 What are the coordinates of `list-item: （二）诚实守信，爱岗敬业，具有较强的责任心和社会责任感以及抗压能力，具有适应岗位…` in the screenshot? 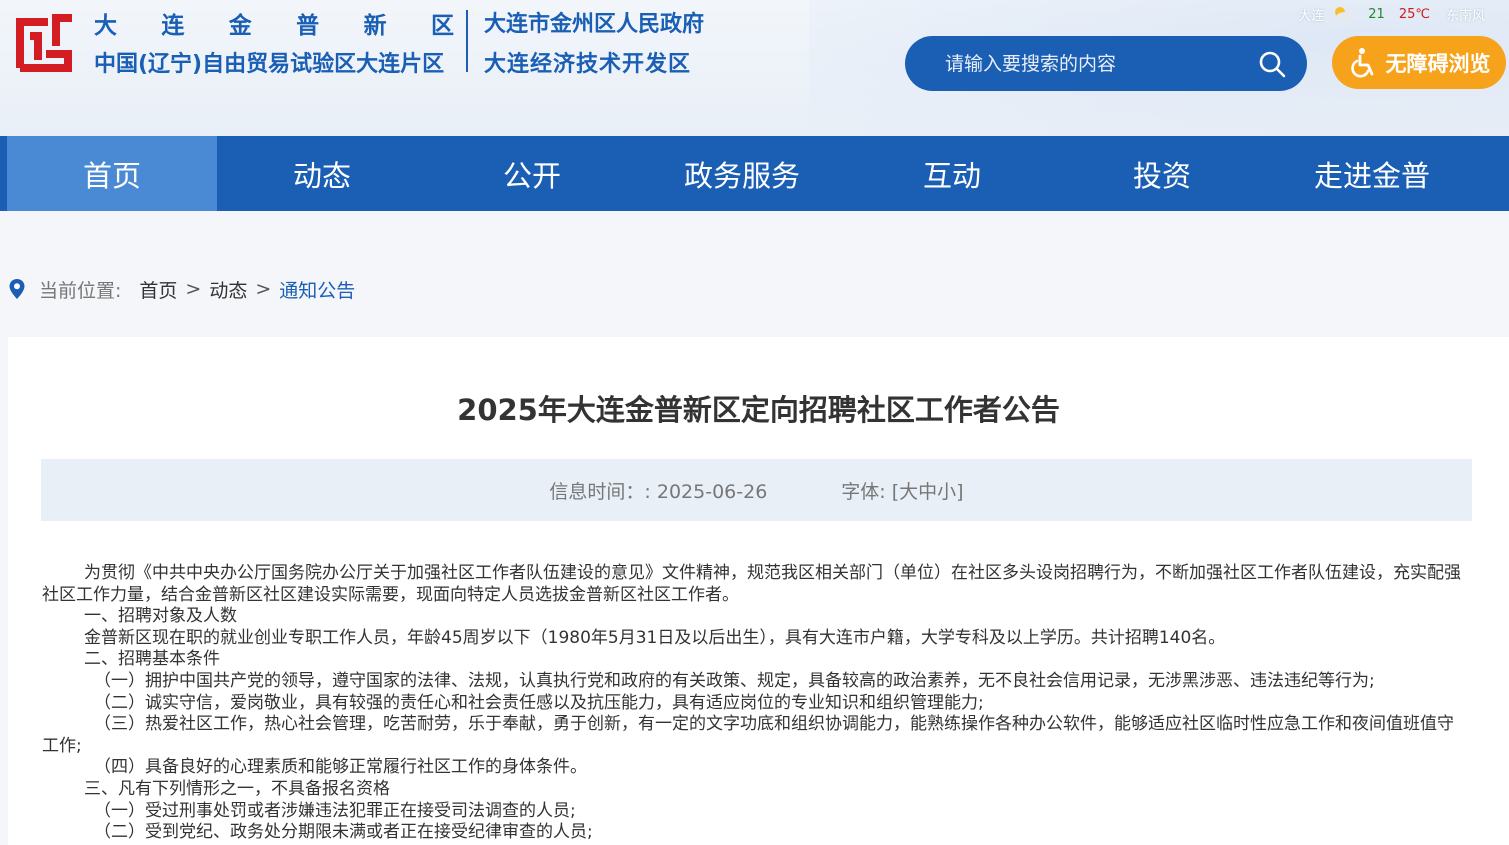 It's located at (539, 702).